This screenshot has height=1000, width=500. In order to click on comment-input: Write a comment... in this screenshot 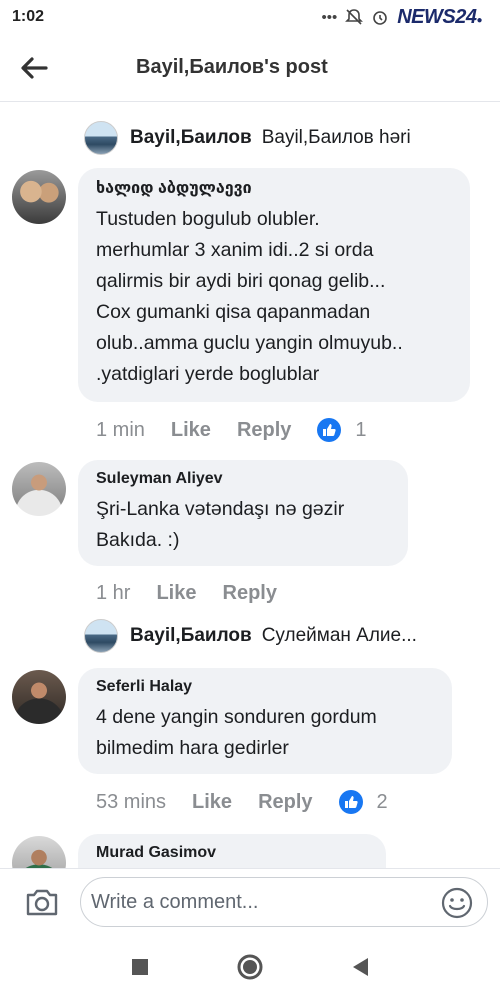, I will do `click(284, 902)`.